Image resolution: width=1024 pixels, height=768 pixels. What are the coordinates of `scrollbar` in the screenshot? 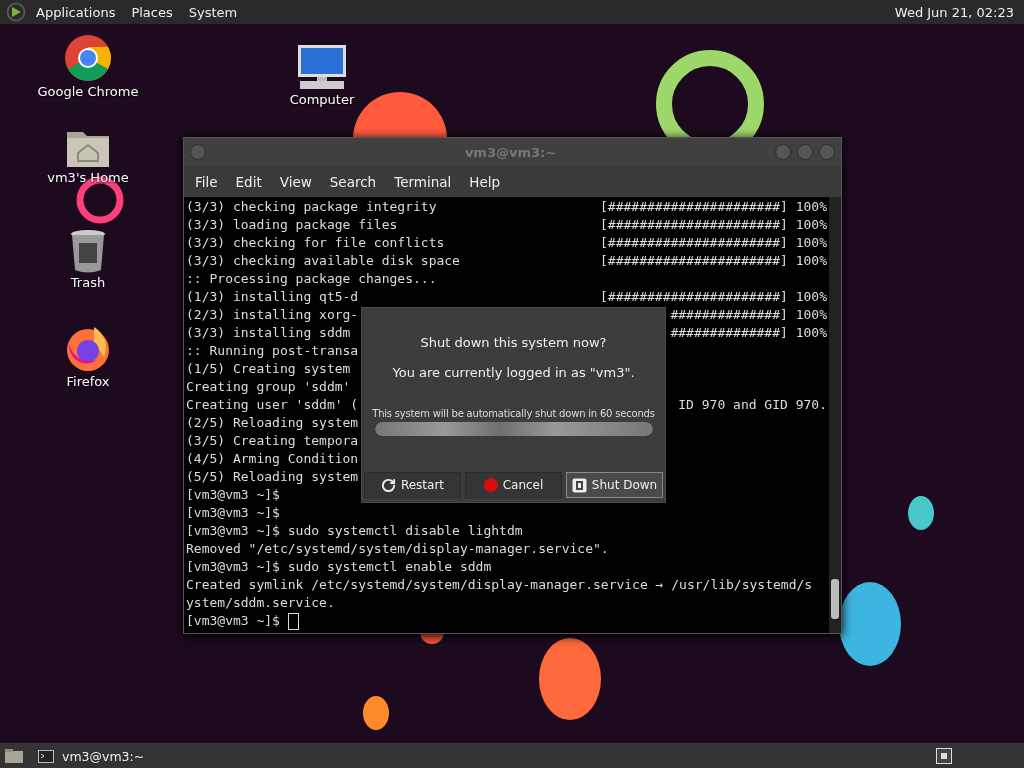 It's located at (835, 415).